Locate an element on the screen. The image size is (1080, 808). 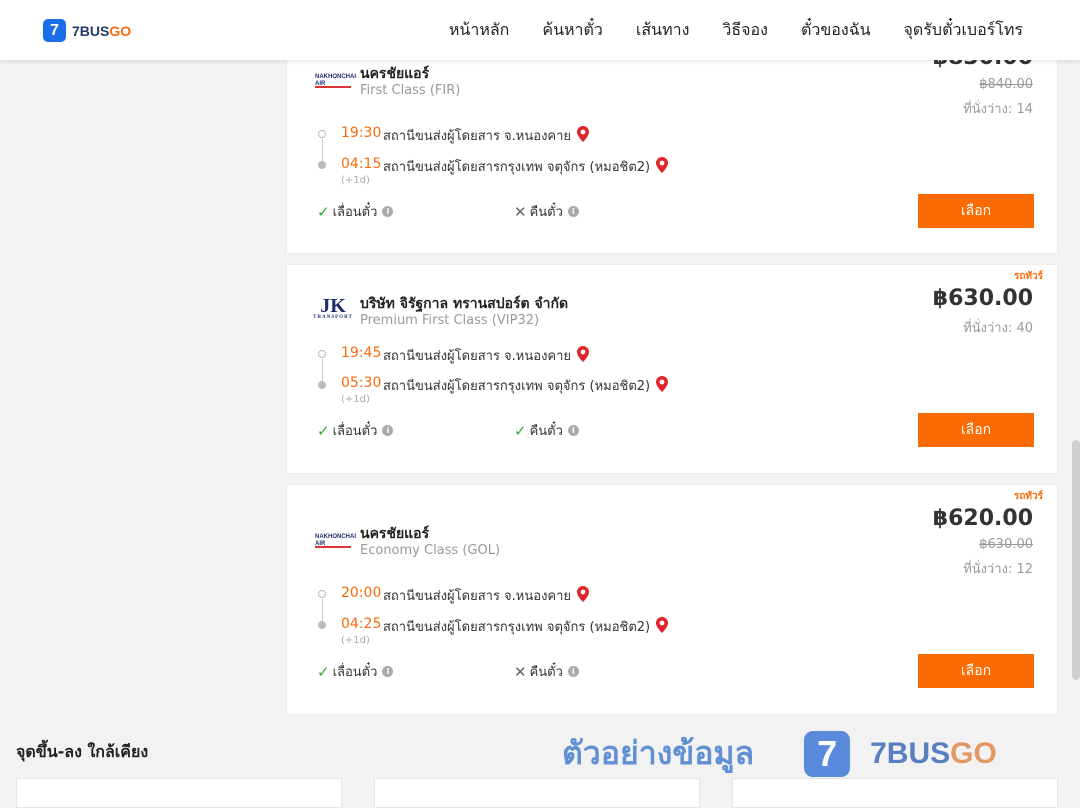
operator-name: บริษัท จิรัฐกาล ทรานสปอร์ต จำกัด is located at coordinates (464, 304).